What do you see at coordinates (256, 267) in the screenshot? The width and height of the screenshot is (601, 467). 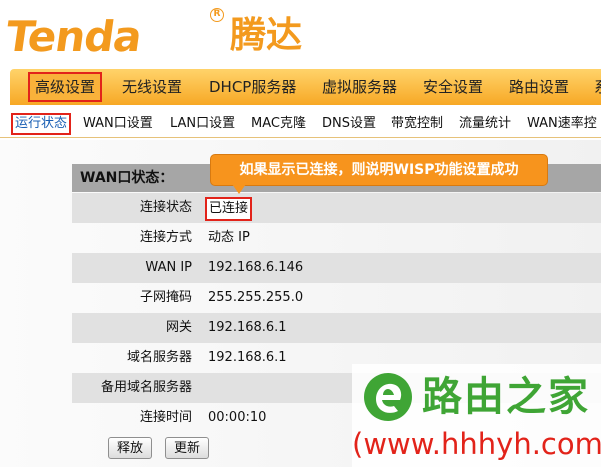 I see `row-value: 192.168.6.146` at bounding box center [256, 267].